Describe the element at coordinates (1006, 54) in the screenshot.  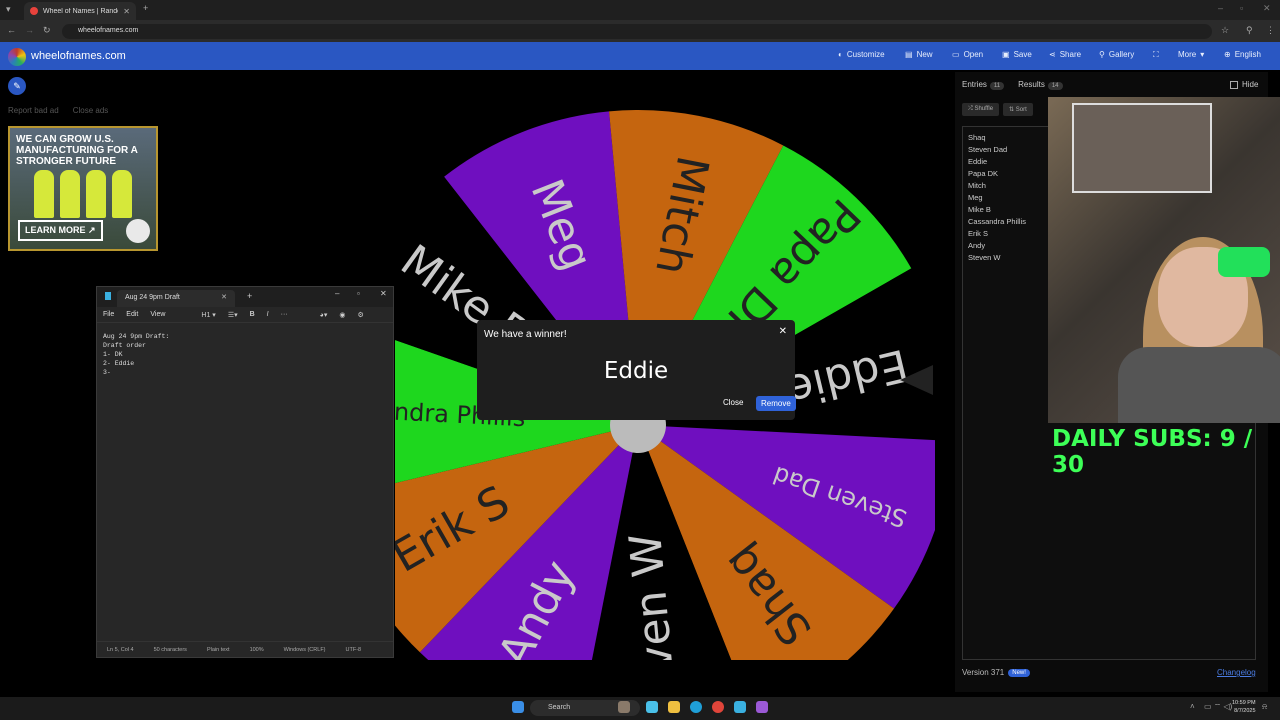
I see `save-icon: ▣` at that location.